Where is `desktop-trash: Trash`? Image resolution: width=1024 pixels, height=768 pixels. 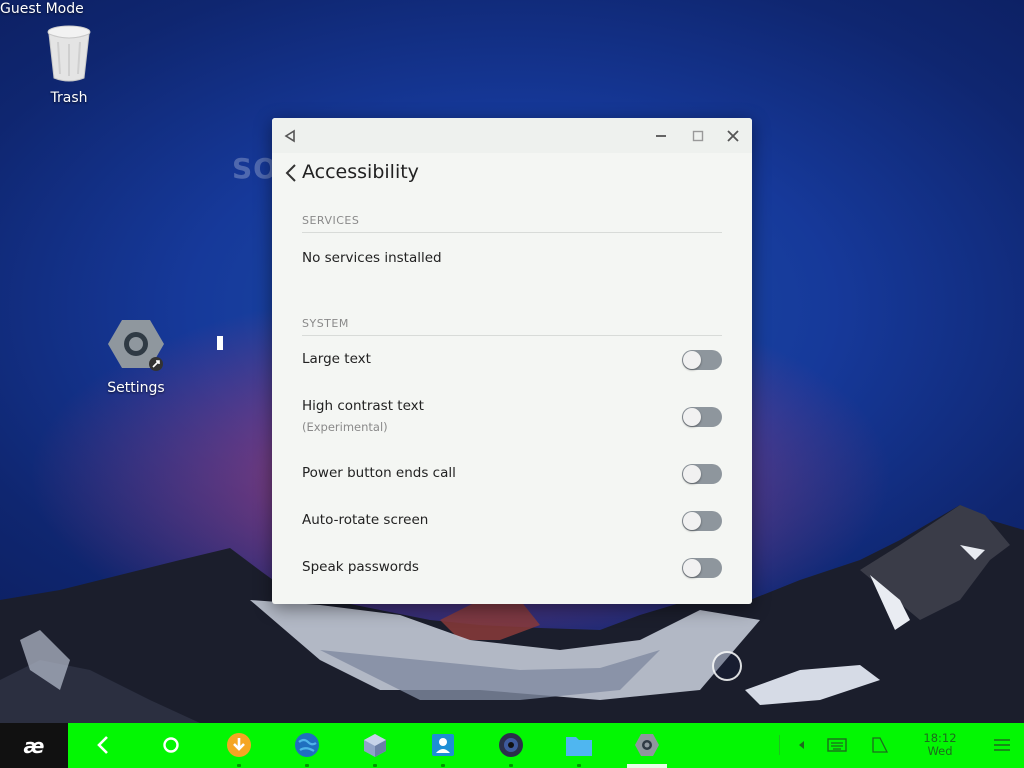
desktop-trash: Trash is located at coordinates (69, 65).